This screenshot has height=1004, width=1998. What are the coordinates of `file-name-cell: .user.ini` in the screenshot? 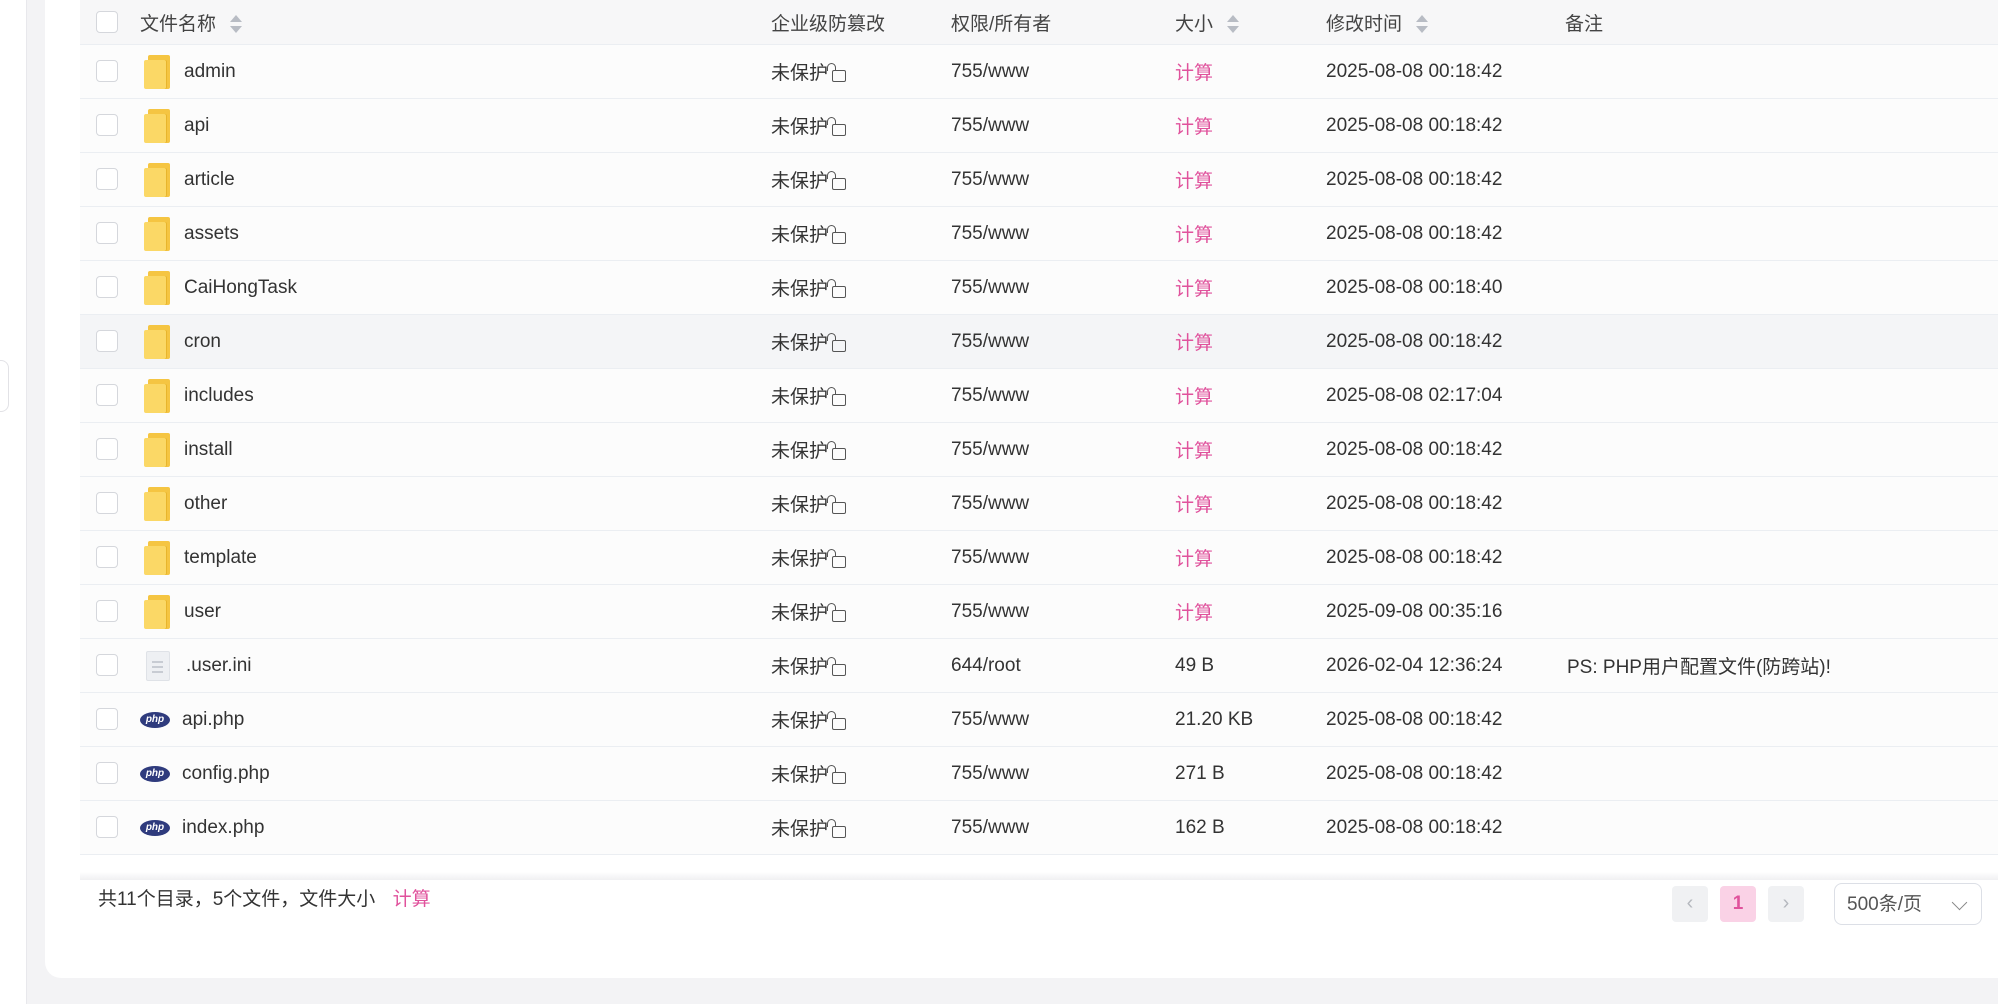 It's located at (455, 665).